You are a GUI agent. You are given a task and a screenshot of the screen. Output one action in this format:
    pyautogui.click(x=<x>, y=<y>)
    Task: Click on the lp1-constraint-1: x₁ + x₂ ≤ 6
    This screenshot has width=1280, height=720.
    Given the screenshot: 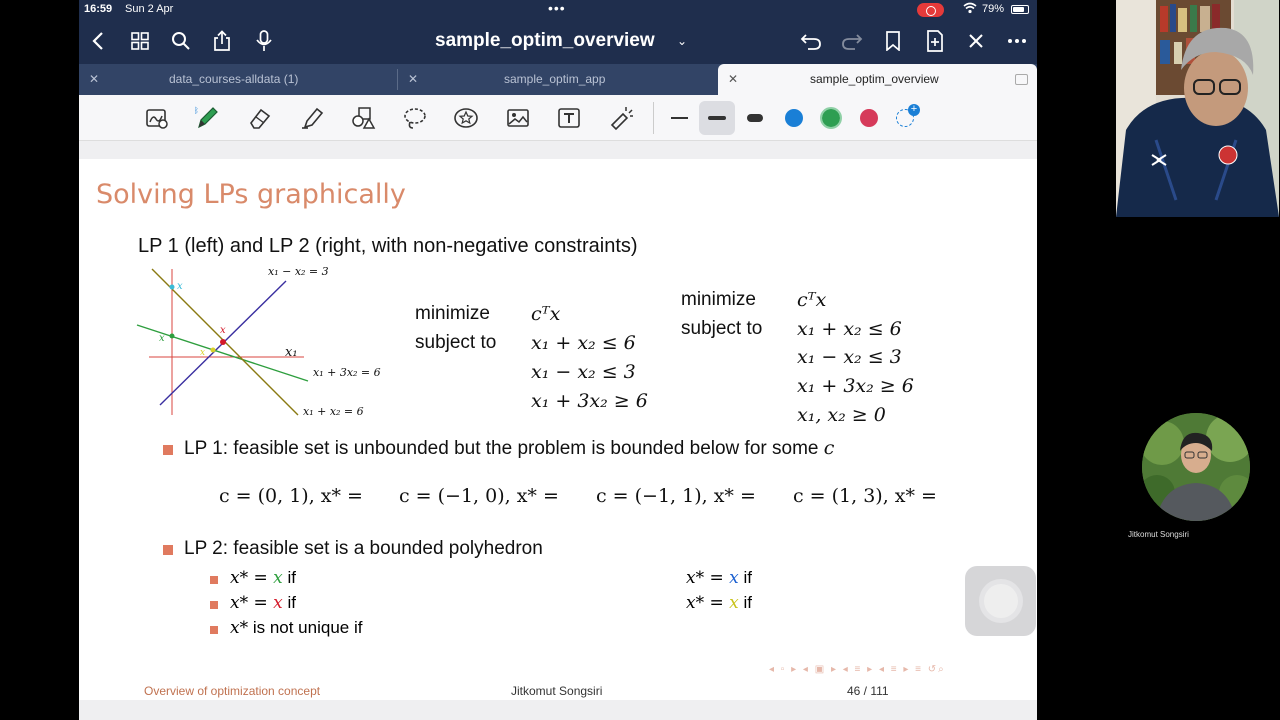 What is the action you would take?
    pyautogui.click(x=583, y=343)
    